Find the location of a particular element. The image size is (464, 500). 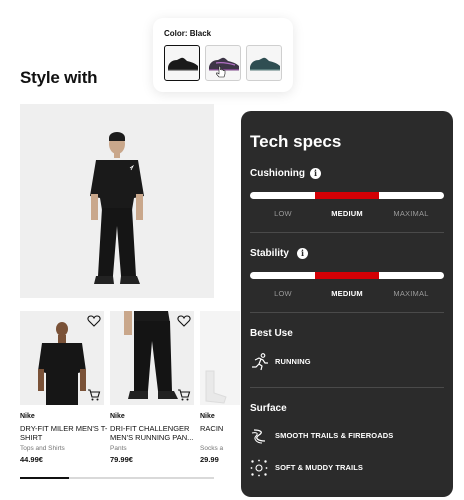

stability-level-medium: MEDIUM is located at coordinates (347, 293).